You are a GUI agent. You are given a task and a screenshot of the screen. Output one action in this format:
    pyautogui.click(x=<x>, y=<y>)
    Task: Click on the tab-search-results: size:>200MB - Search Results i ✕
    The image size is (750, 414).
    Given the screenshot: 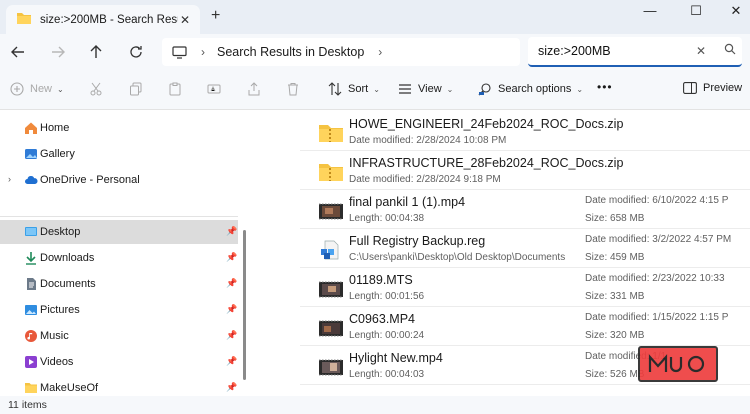 What is the action you would take?
    pyautogui.click(x=103, y=19)
    